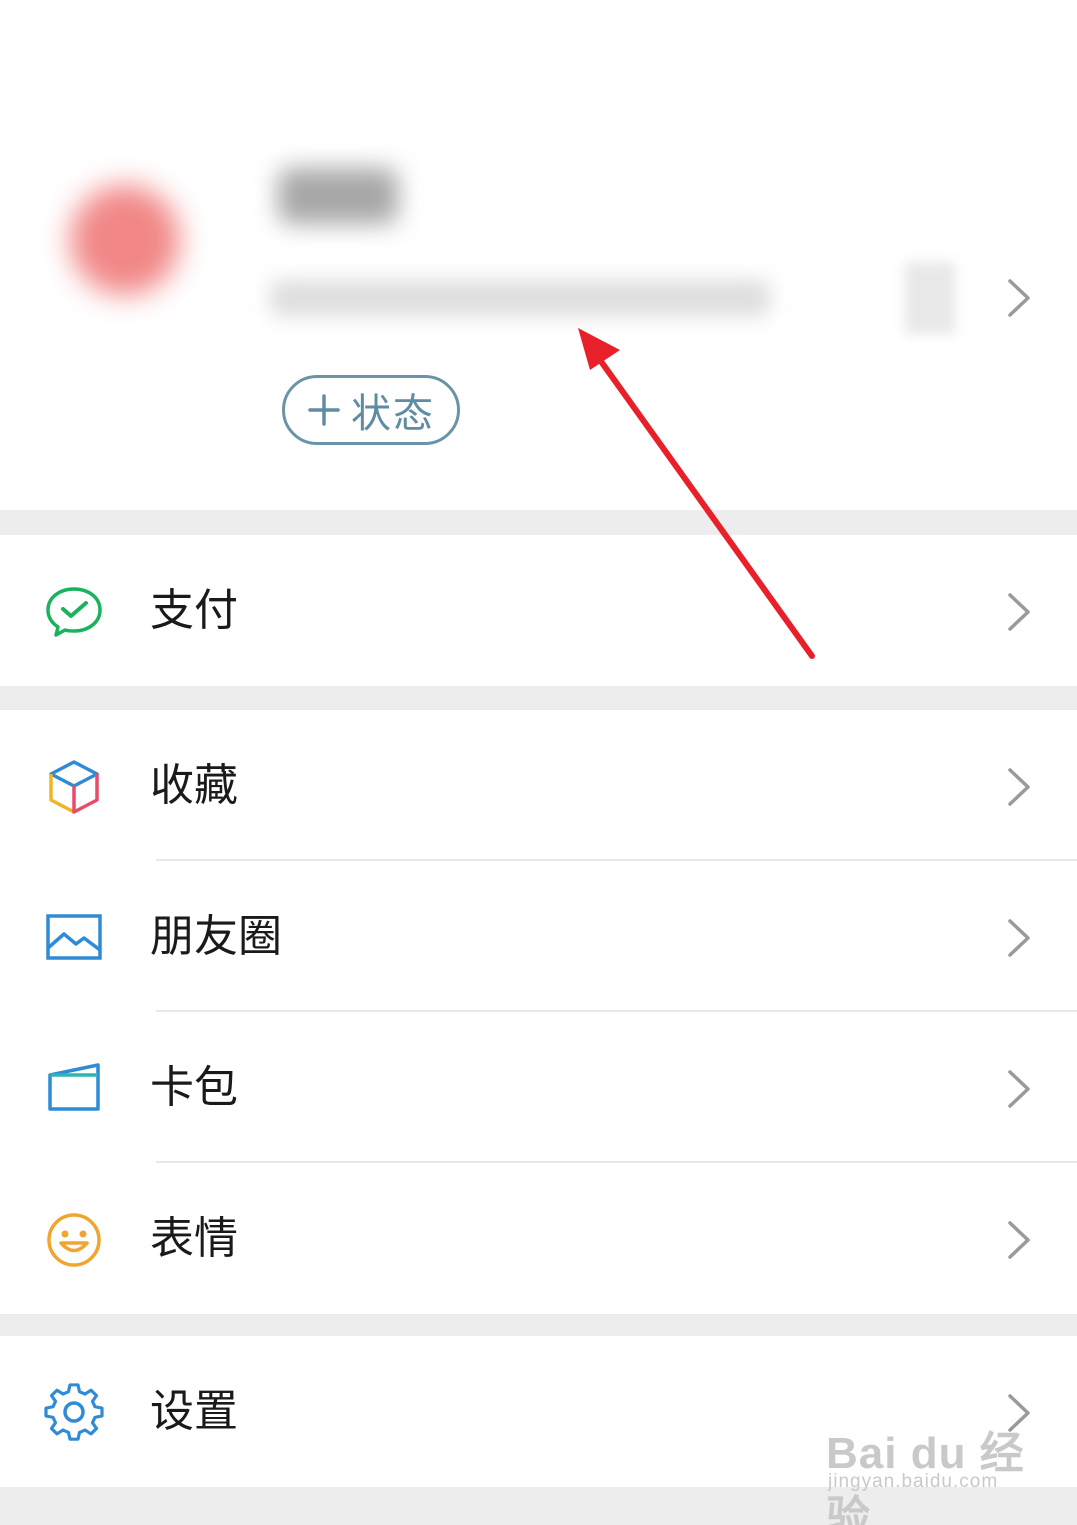 This screenshot has width=1077, height=1525. I want to click on wechat-pay-icon, so click(74, 612).